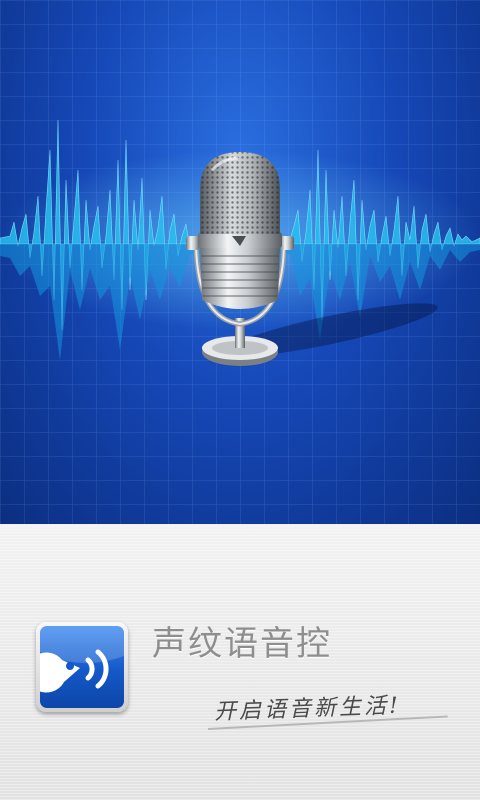 The image size is (480, 800). I want to click on app-name: 声纹语音控, so click(242, 644).